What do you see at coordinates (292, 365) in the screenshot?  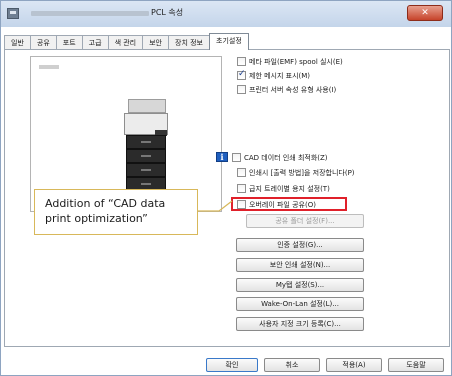 I see `cancel-button: 취소` at bounding box center [292, 365].